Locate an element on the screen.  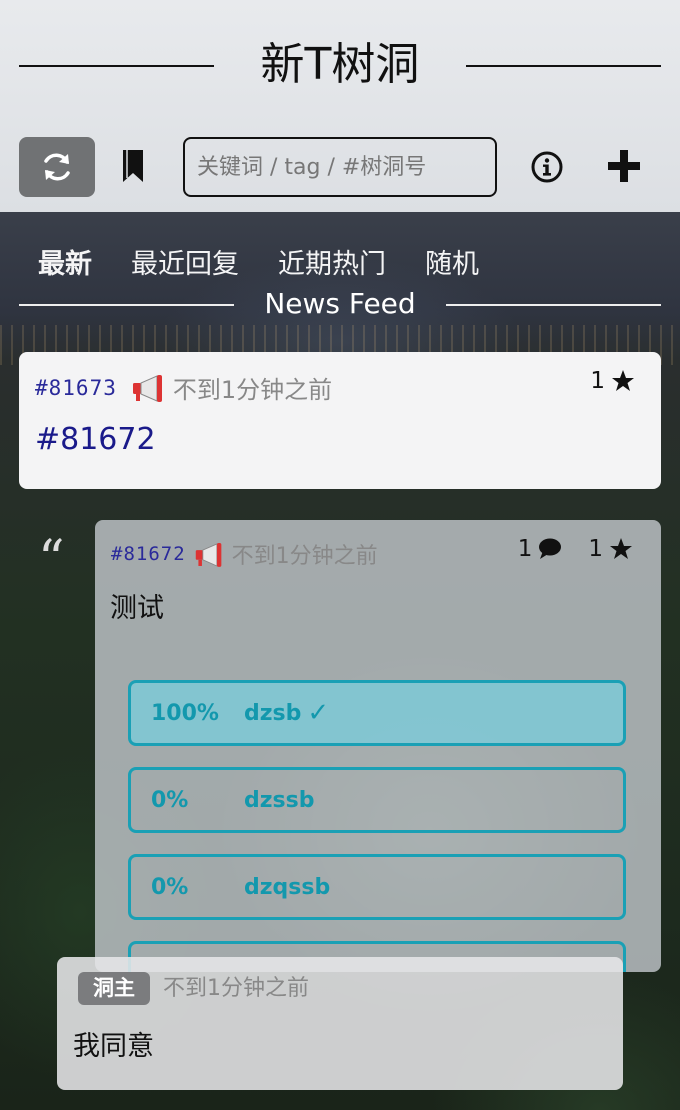
post-body: #81672 is located at coordinates (95, 439).